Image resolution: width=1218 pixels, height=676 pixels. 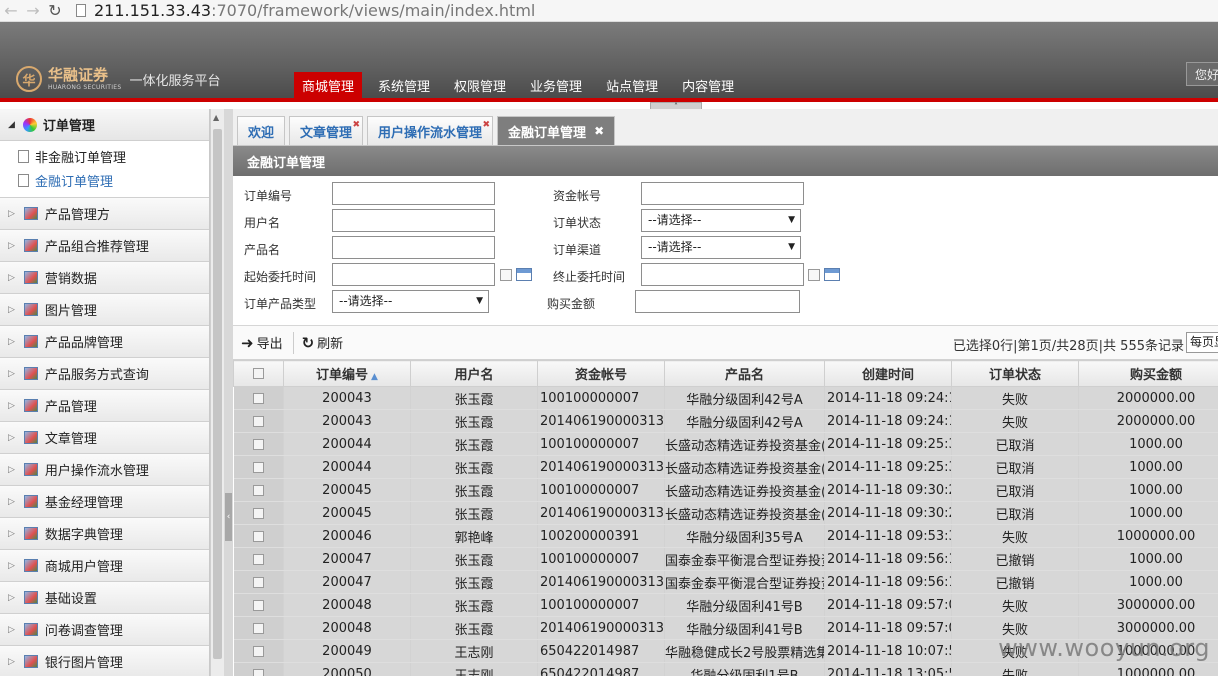 I want to click on product-name-input, so click(x=413, y=247).